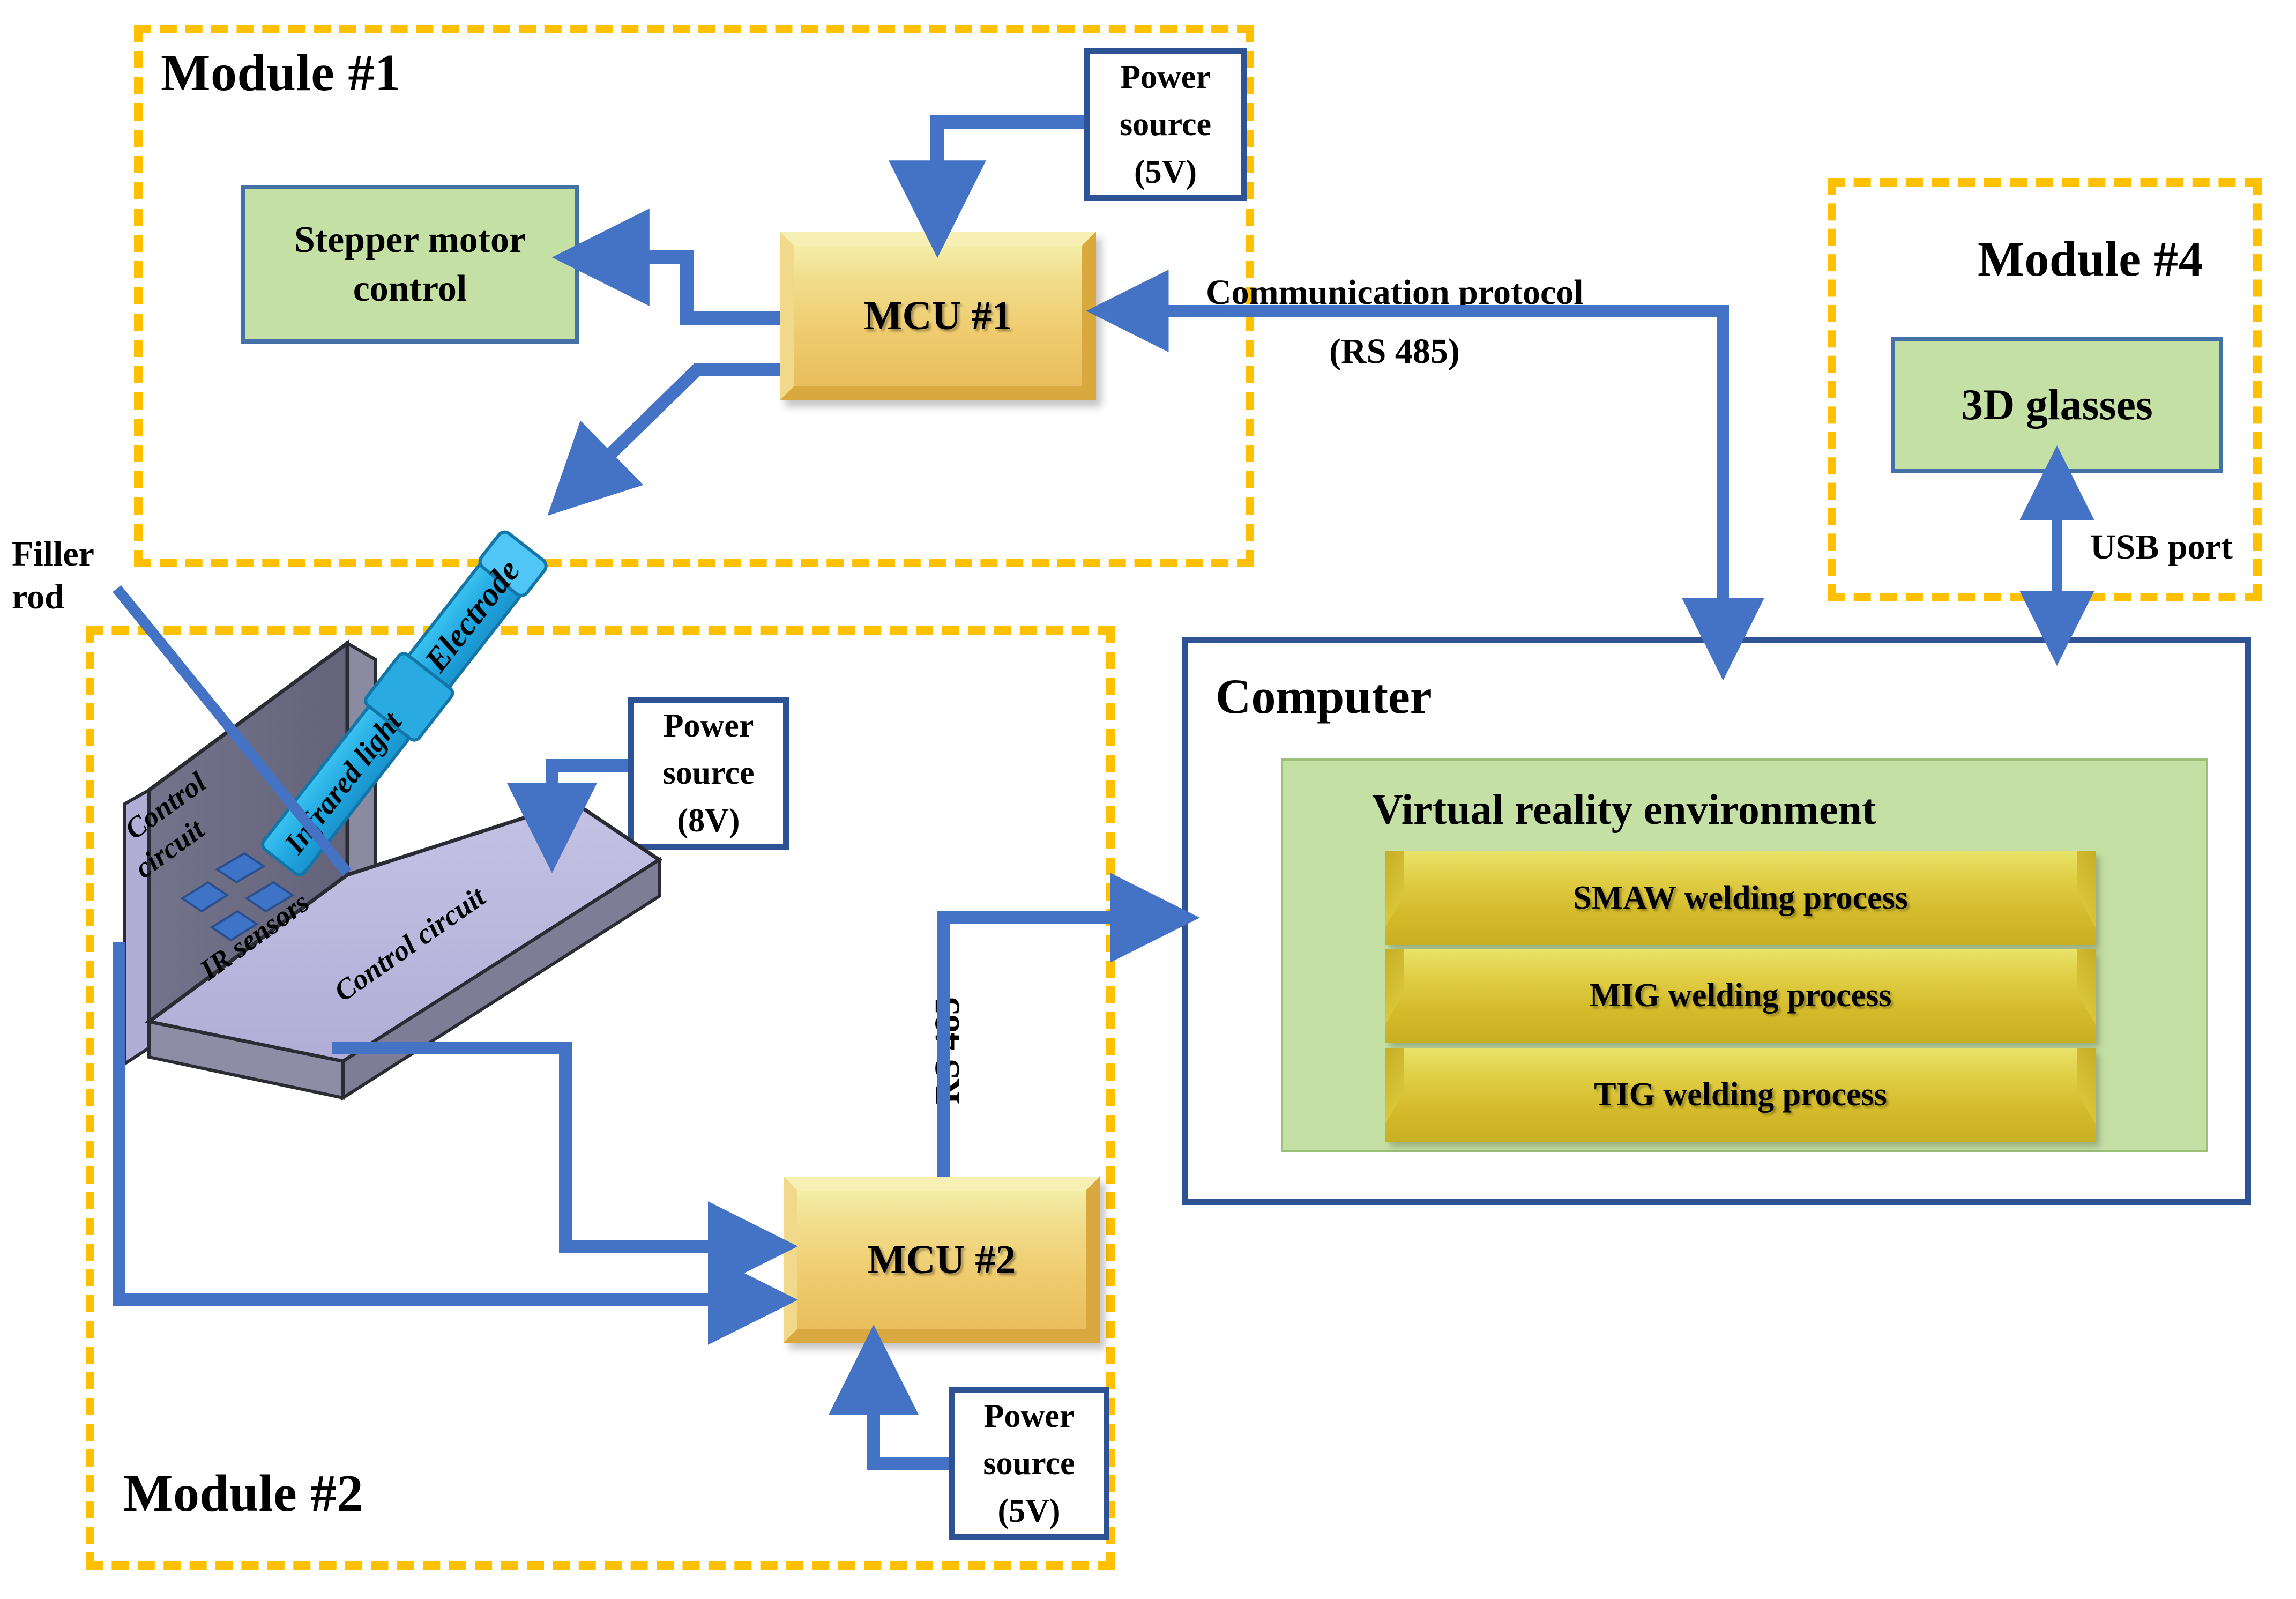 Image resolution: width=2296 pixels, height=1599 pixels. What do you see at coordinates (38, 596) in the screenshot?
I see `filler-rod-label-line2: rod` at bounding box center [38, 596].